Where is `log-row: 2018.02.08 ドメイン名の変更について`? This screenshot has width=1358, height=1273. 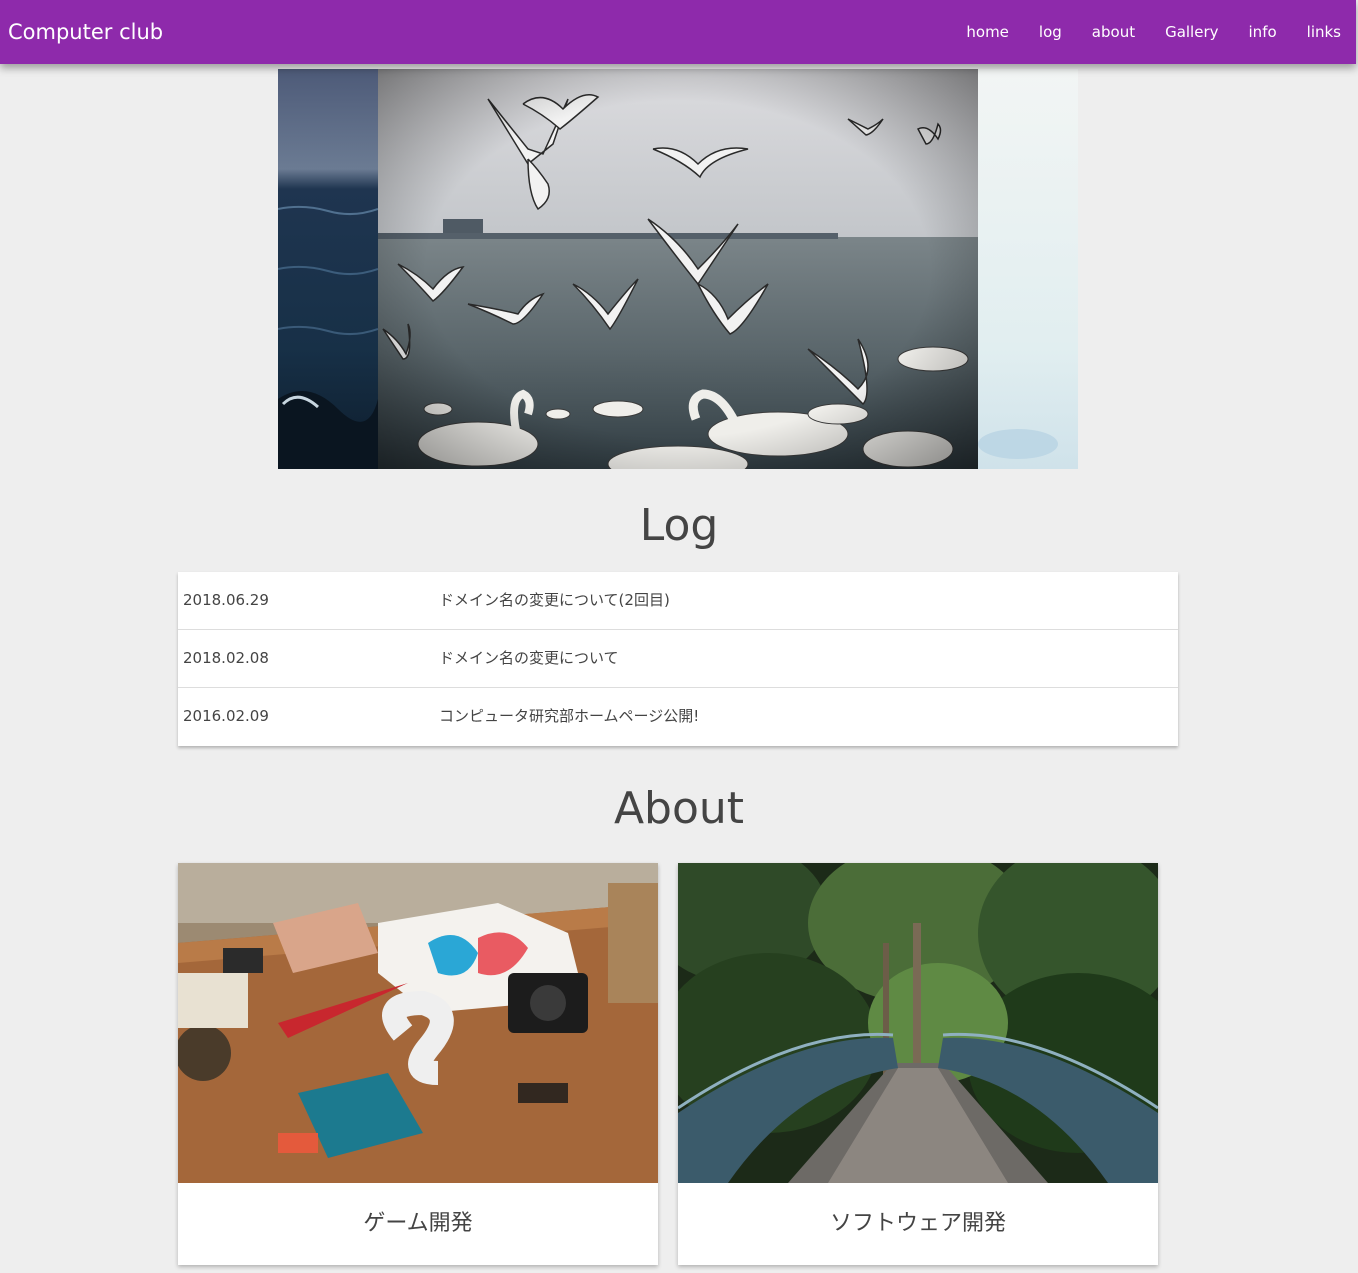
log-row: 2018.02.08 ドメイン名の変更について is located at coordinates (678, 659).